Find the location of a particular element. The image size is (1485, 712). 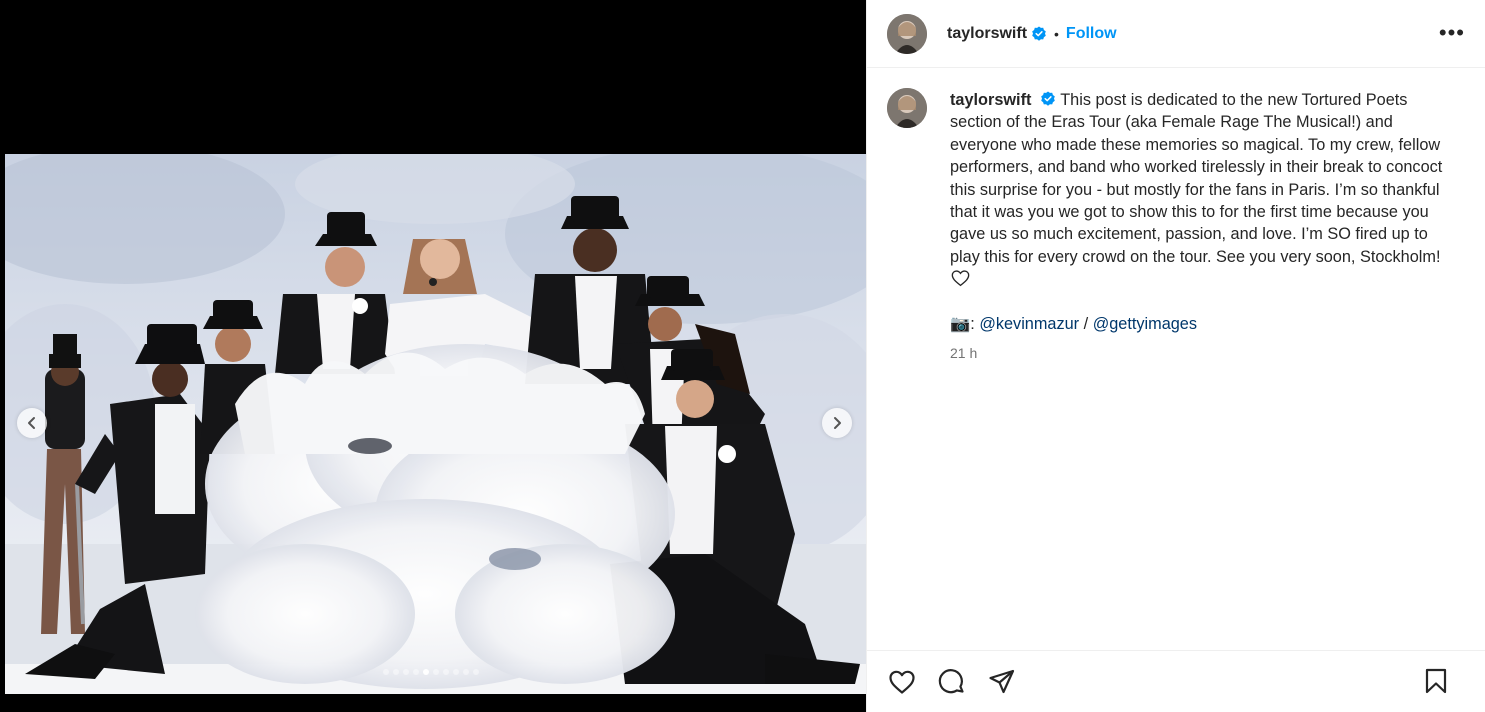

chevron-left-icon is located at coordinates (31, 423).